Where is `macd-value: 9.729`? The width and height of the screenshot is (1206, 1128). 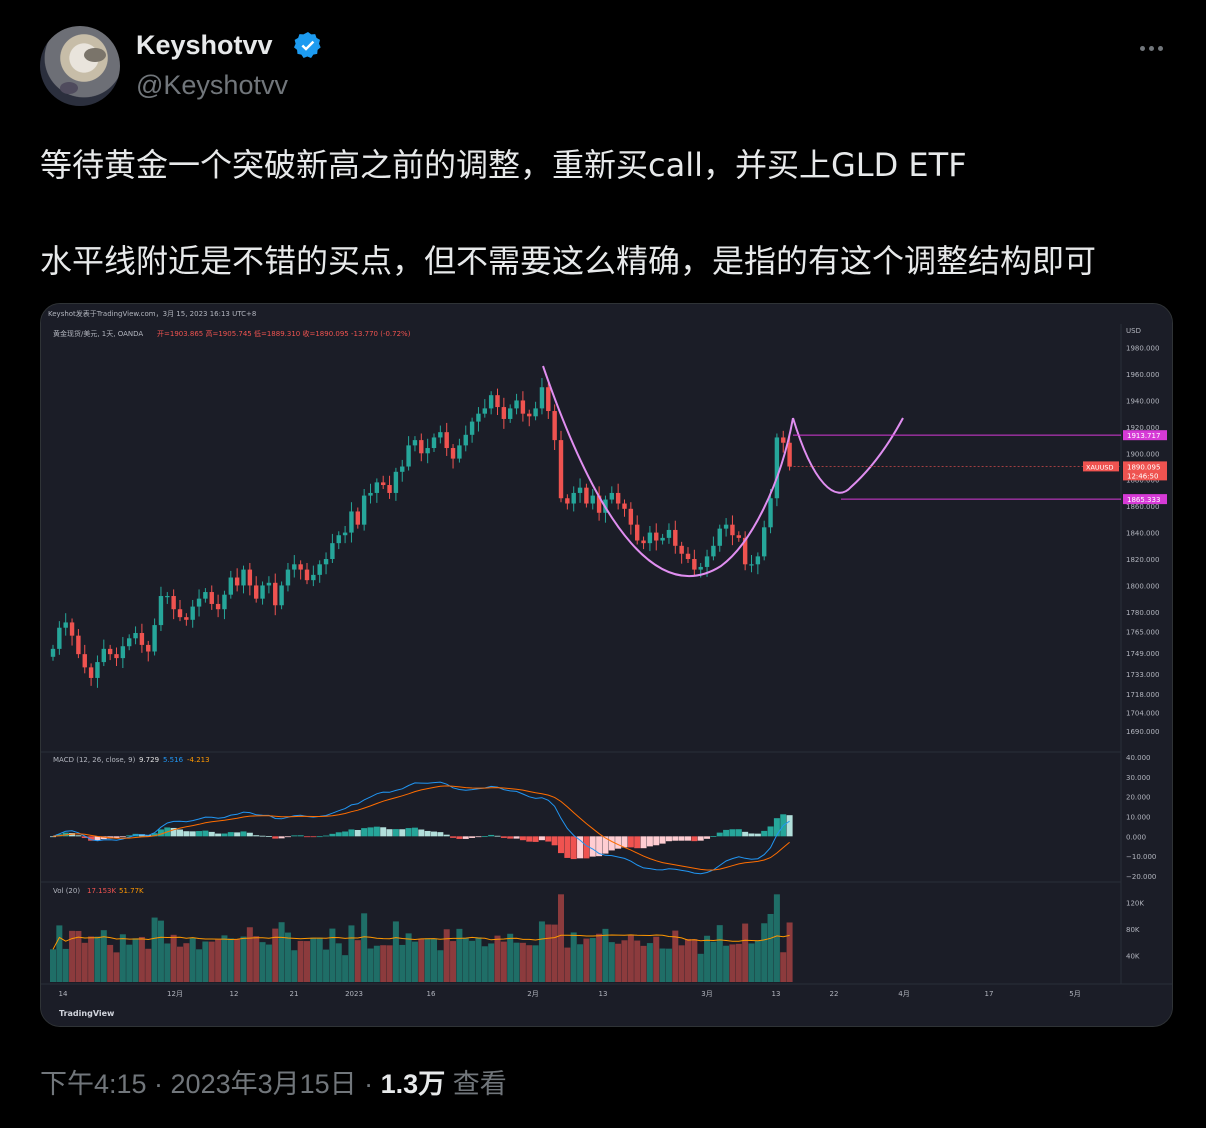 macd-value: 9.729 is located at coordinates (149, 760).